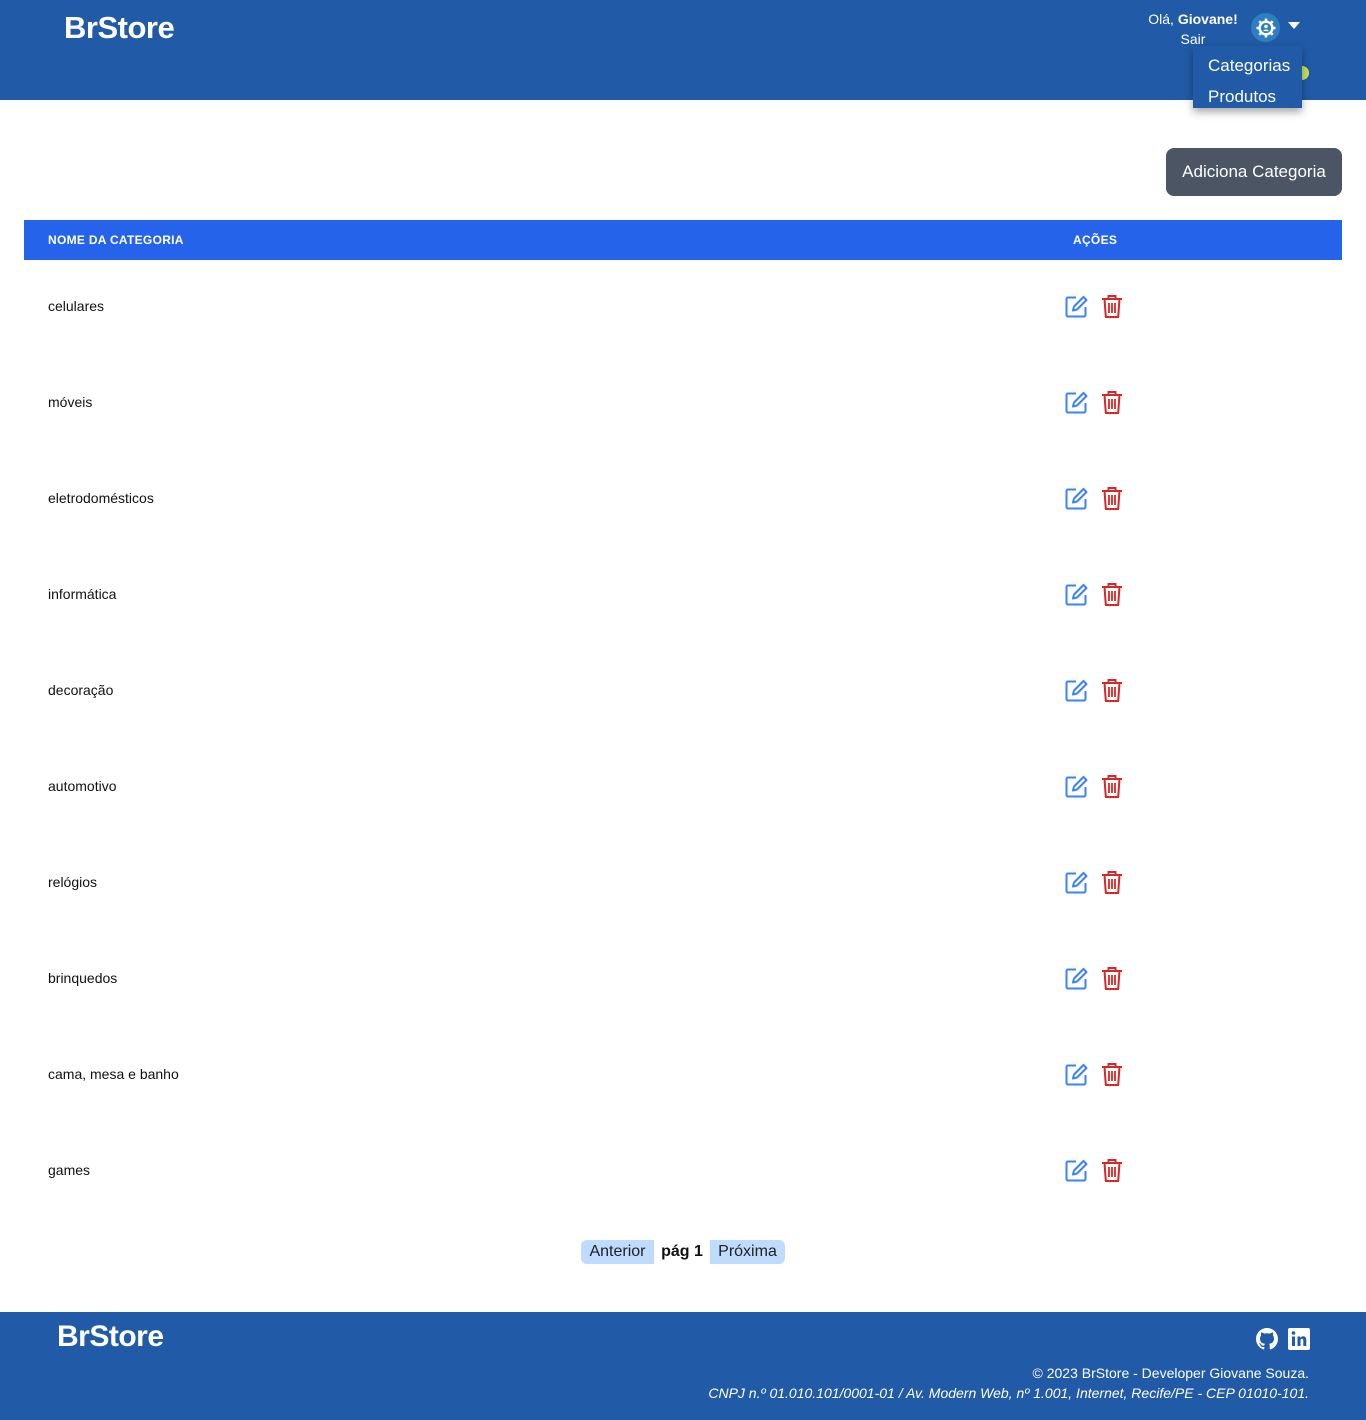  What do you see at coordinates (683, 308) in the screenshot?
I see `table-row: celulares` at bounding box center [683, 308].